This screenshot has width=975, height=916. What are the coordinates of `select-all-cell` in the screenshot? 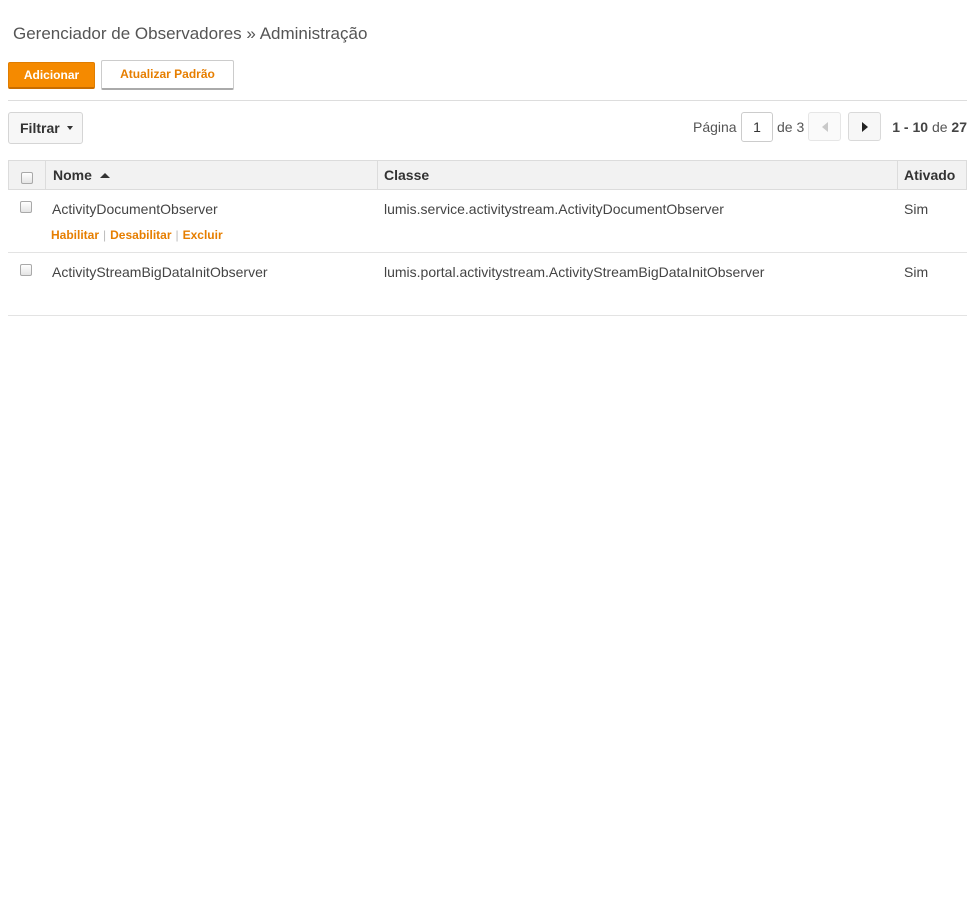 It's located at (27, 175).